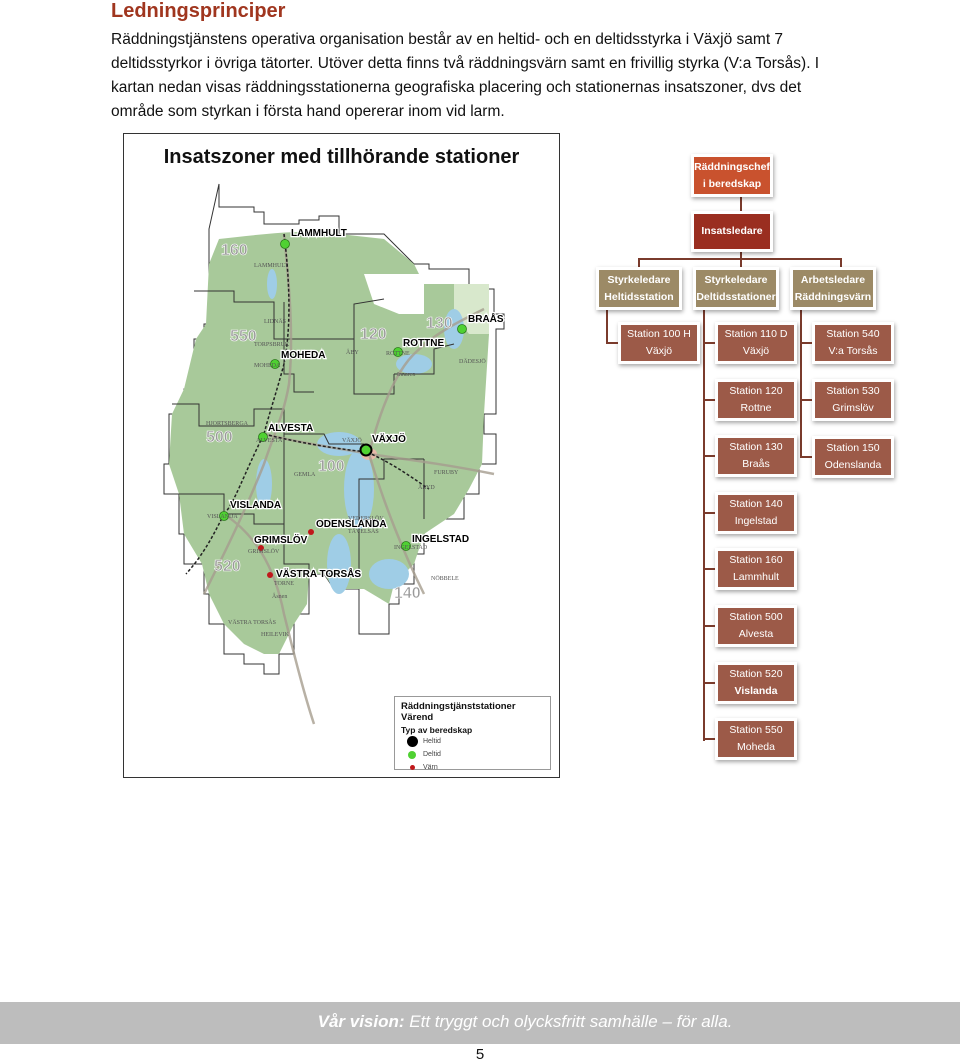 Image resolution: width=960 pixels, height=1064 pixels. What do you see at coordinates (756, 560) in the screenshot?
I see `station-number: Station 160` at bounding box center [756, 560].